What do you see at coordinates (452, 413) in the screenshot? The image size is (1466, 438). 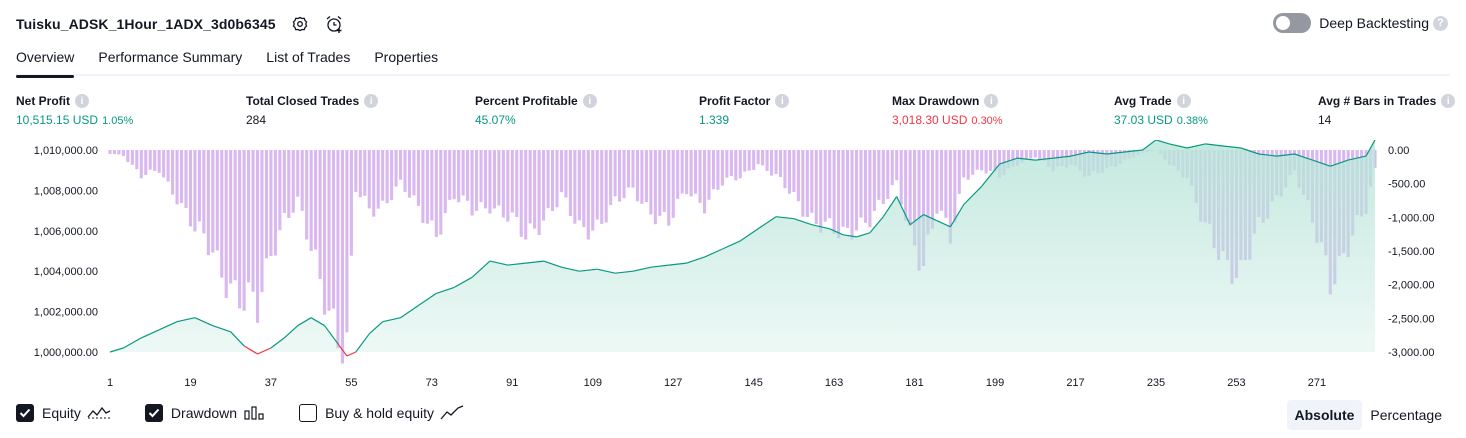 I see `trend-line-icon` at bounding box center [452, 413].